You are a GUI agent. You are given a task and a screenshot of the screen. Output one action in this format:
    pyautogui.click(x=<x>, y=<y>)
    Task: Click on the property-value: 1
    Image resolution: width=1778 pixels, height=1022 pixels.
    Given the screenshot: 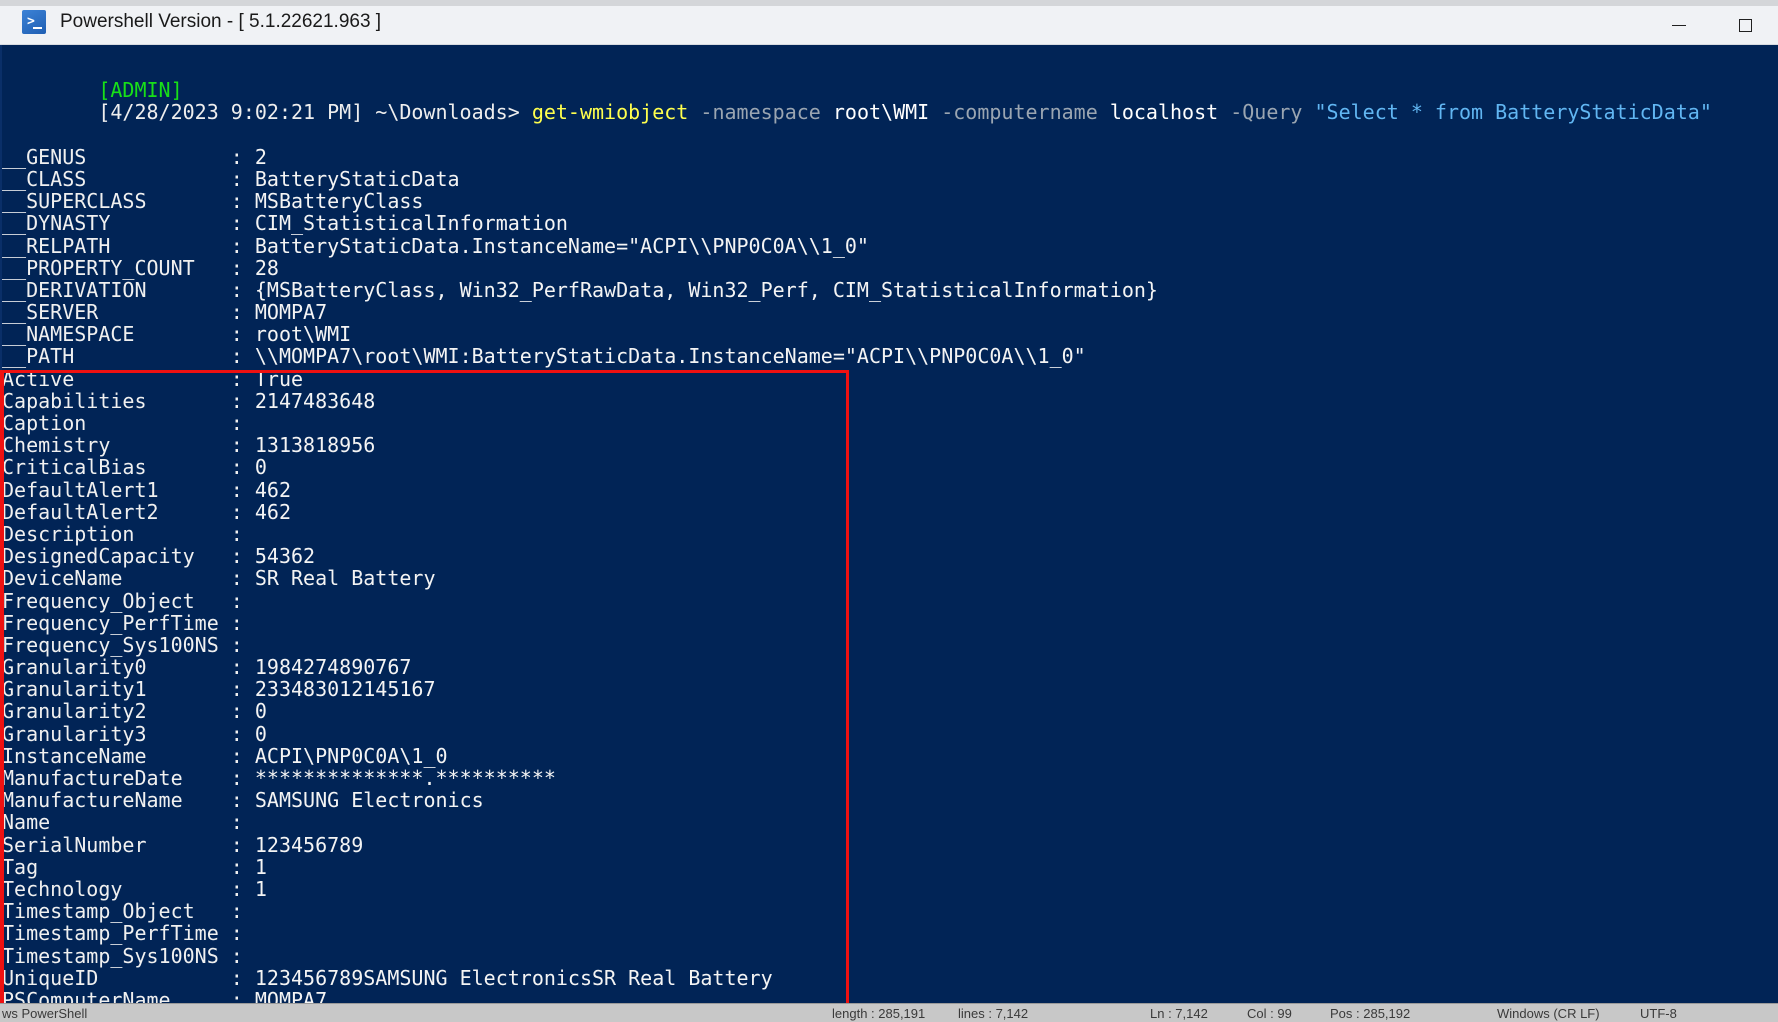 What is the action you would take?
    pyautogui.click(x=254, y=866)
    